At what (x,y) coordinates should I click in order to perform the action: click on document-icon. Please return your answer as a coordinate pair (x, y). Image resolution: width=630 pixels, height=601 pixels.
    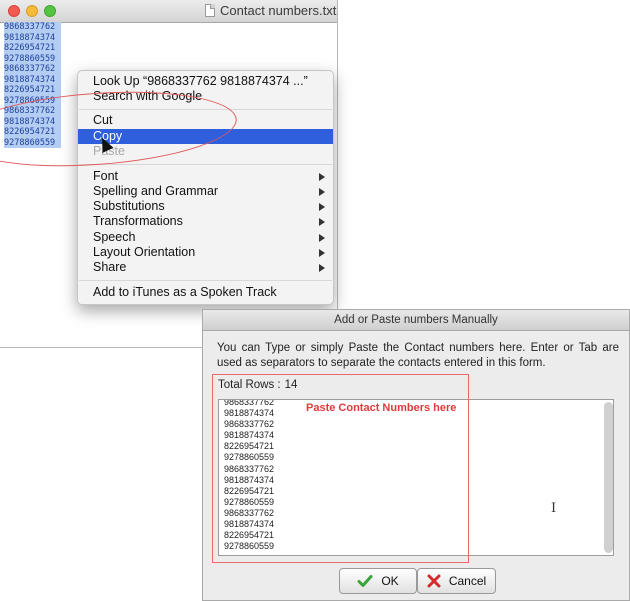
    Looking at the image, I should click on (210, 10).